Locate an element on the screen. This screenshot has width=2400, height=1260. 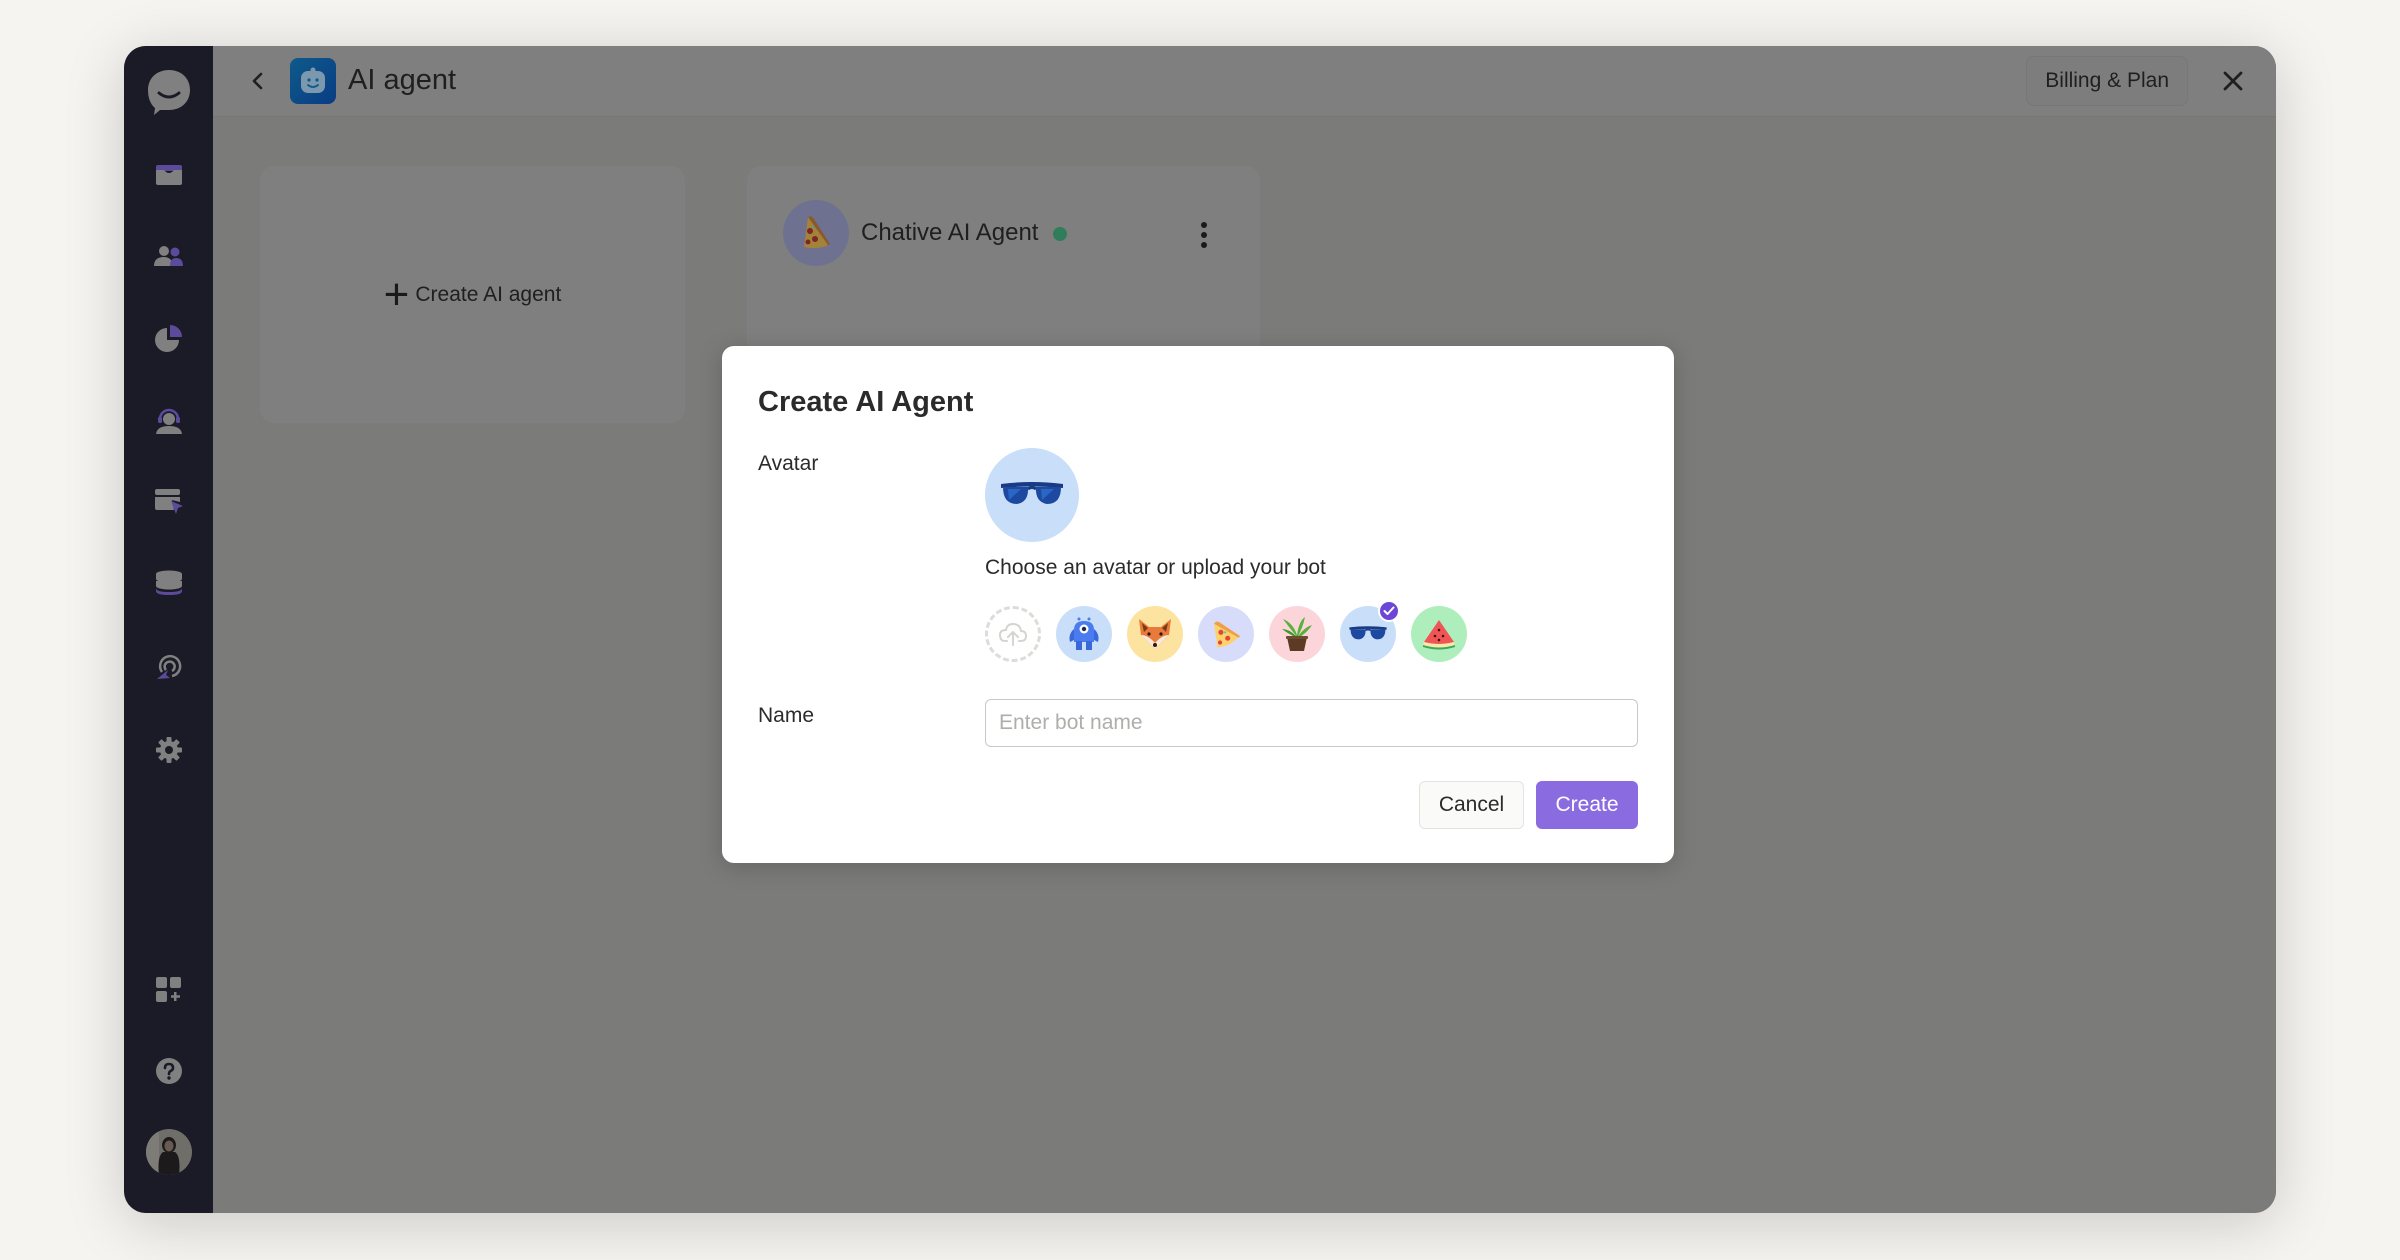
more-options-button is located at coordinates (1204, 235).